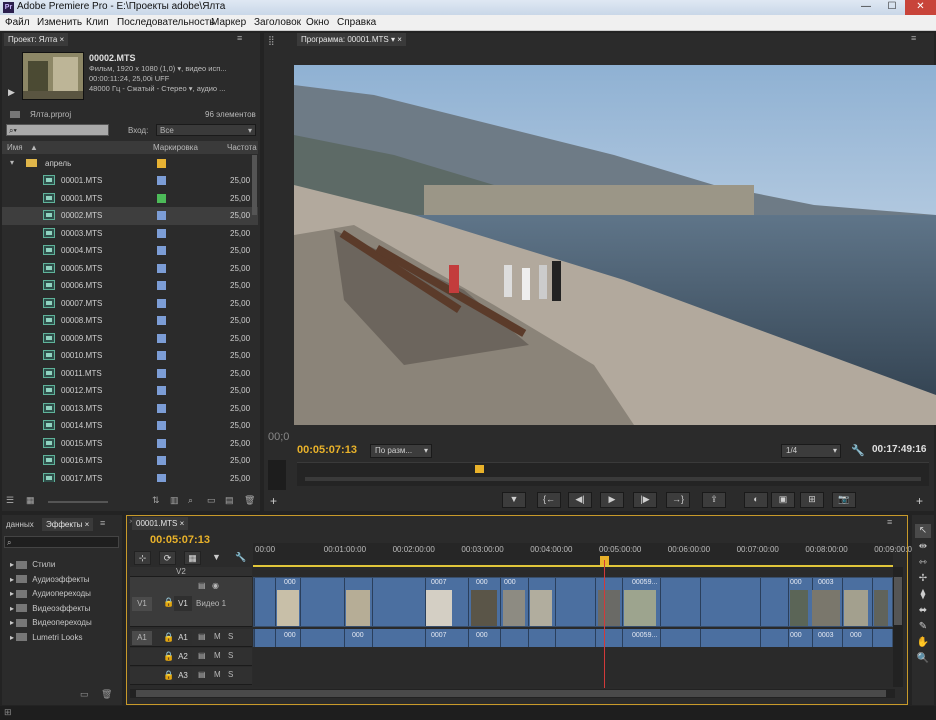  Describe the element at coordinates (923, 627) in the screenshot. I see `tool-icon: ✎` at that location.